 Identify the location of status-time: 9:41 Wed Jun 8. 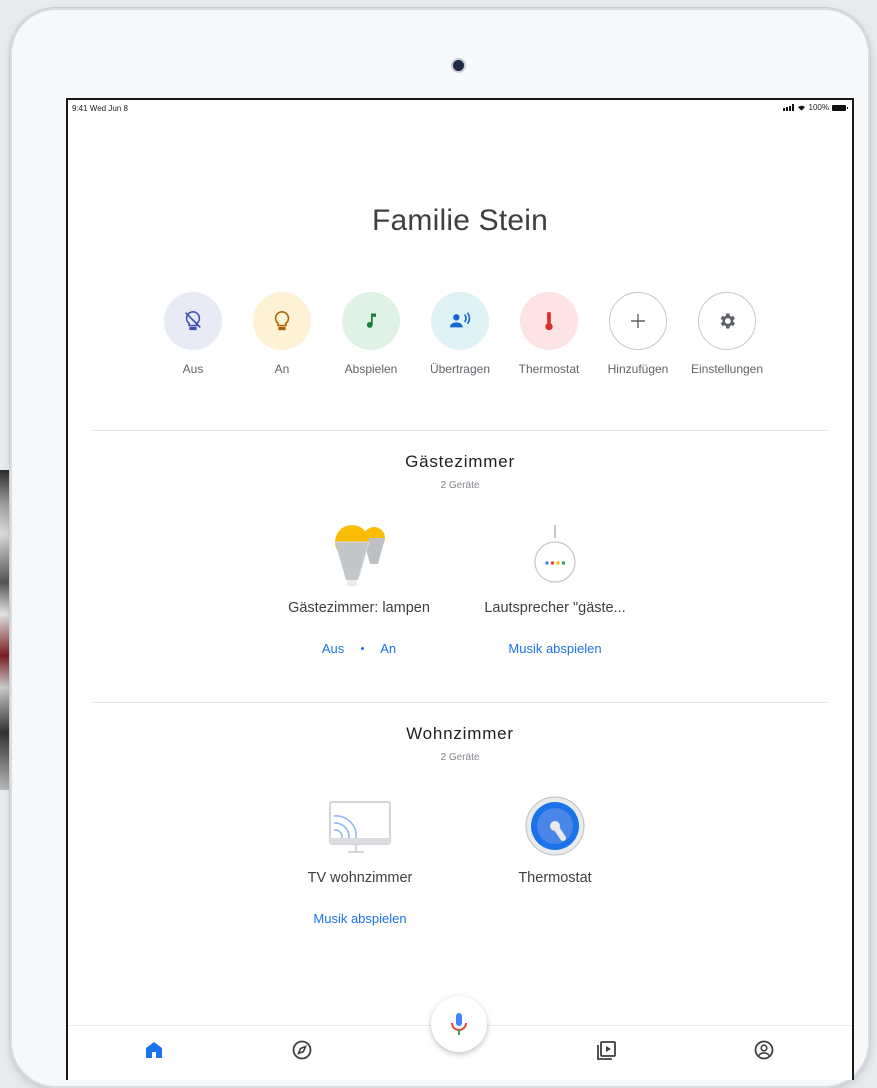
(100, 108).